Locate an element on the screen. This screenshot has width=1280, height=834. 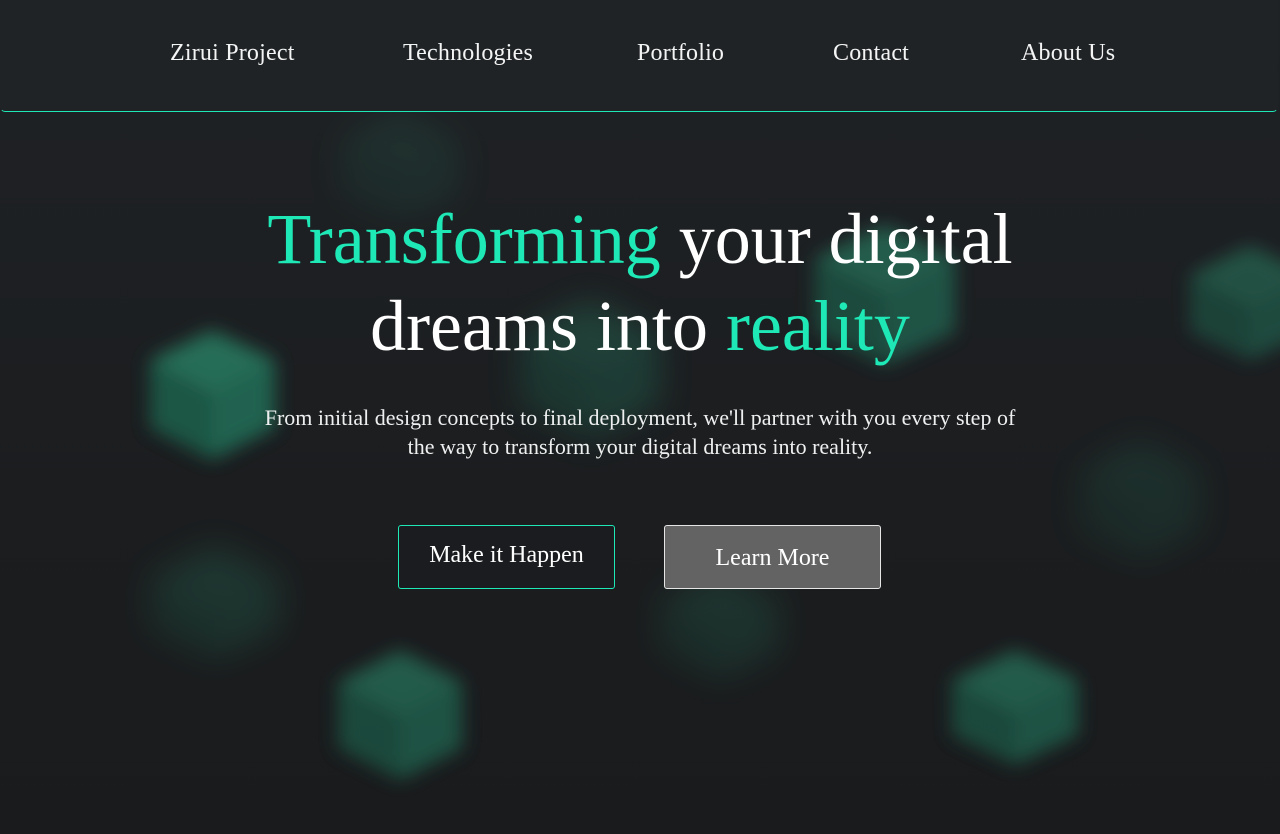
headline-text-part-1: your digital is located at coordinates (836, 239).